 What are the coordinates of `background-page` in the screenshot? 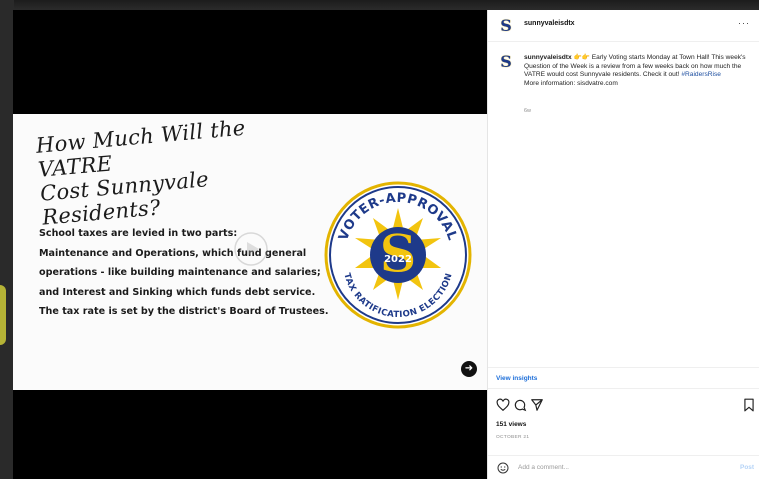 It's located at (7, 239).